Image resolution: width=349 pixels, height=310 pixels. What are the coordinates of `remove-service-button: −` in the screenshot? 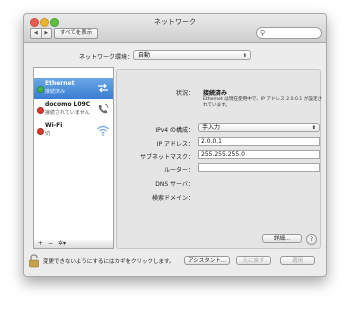 It's located at (50, 244).